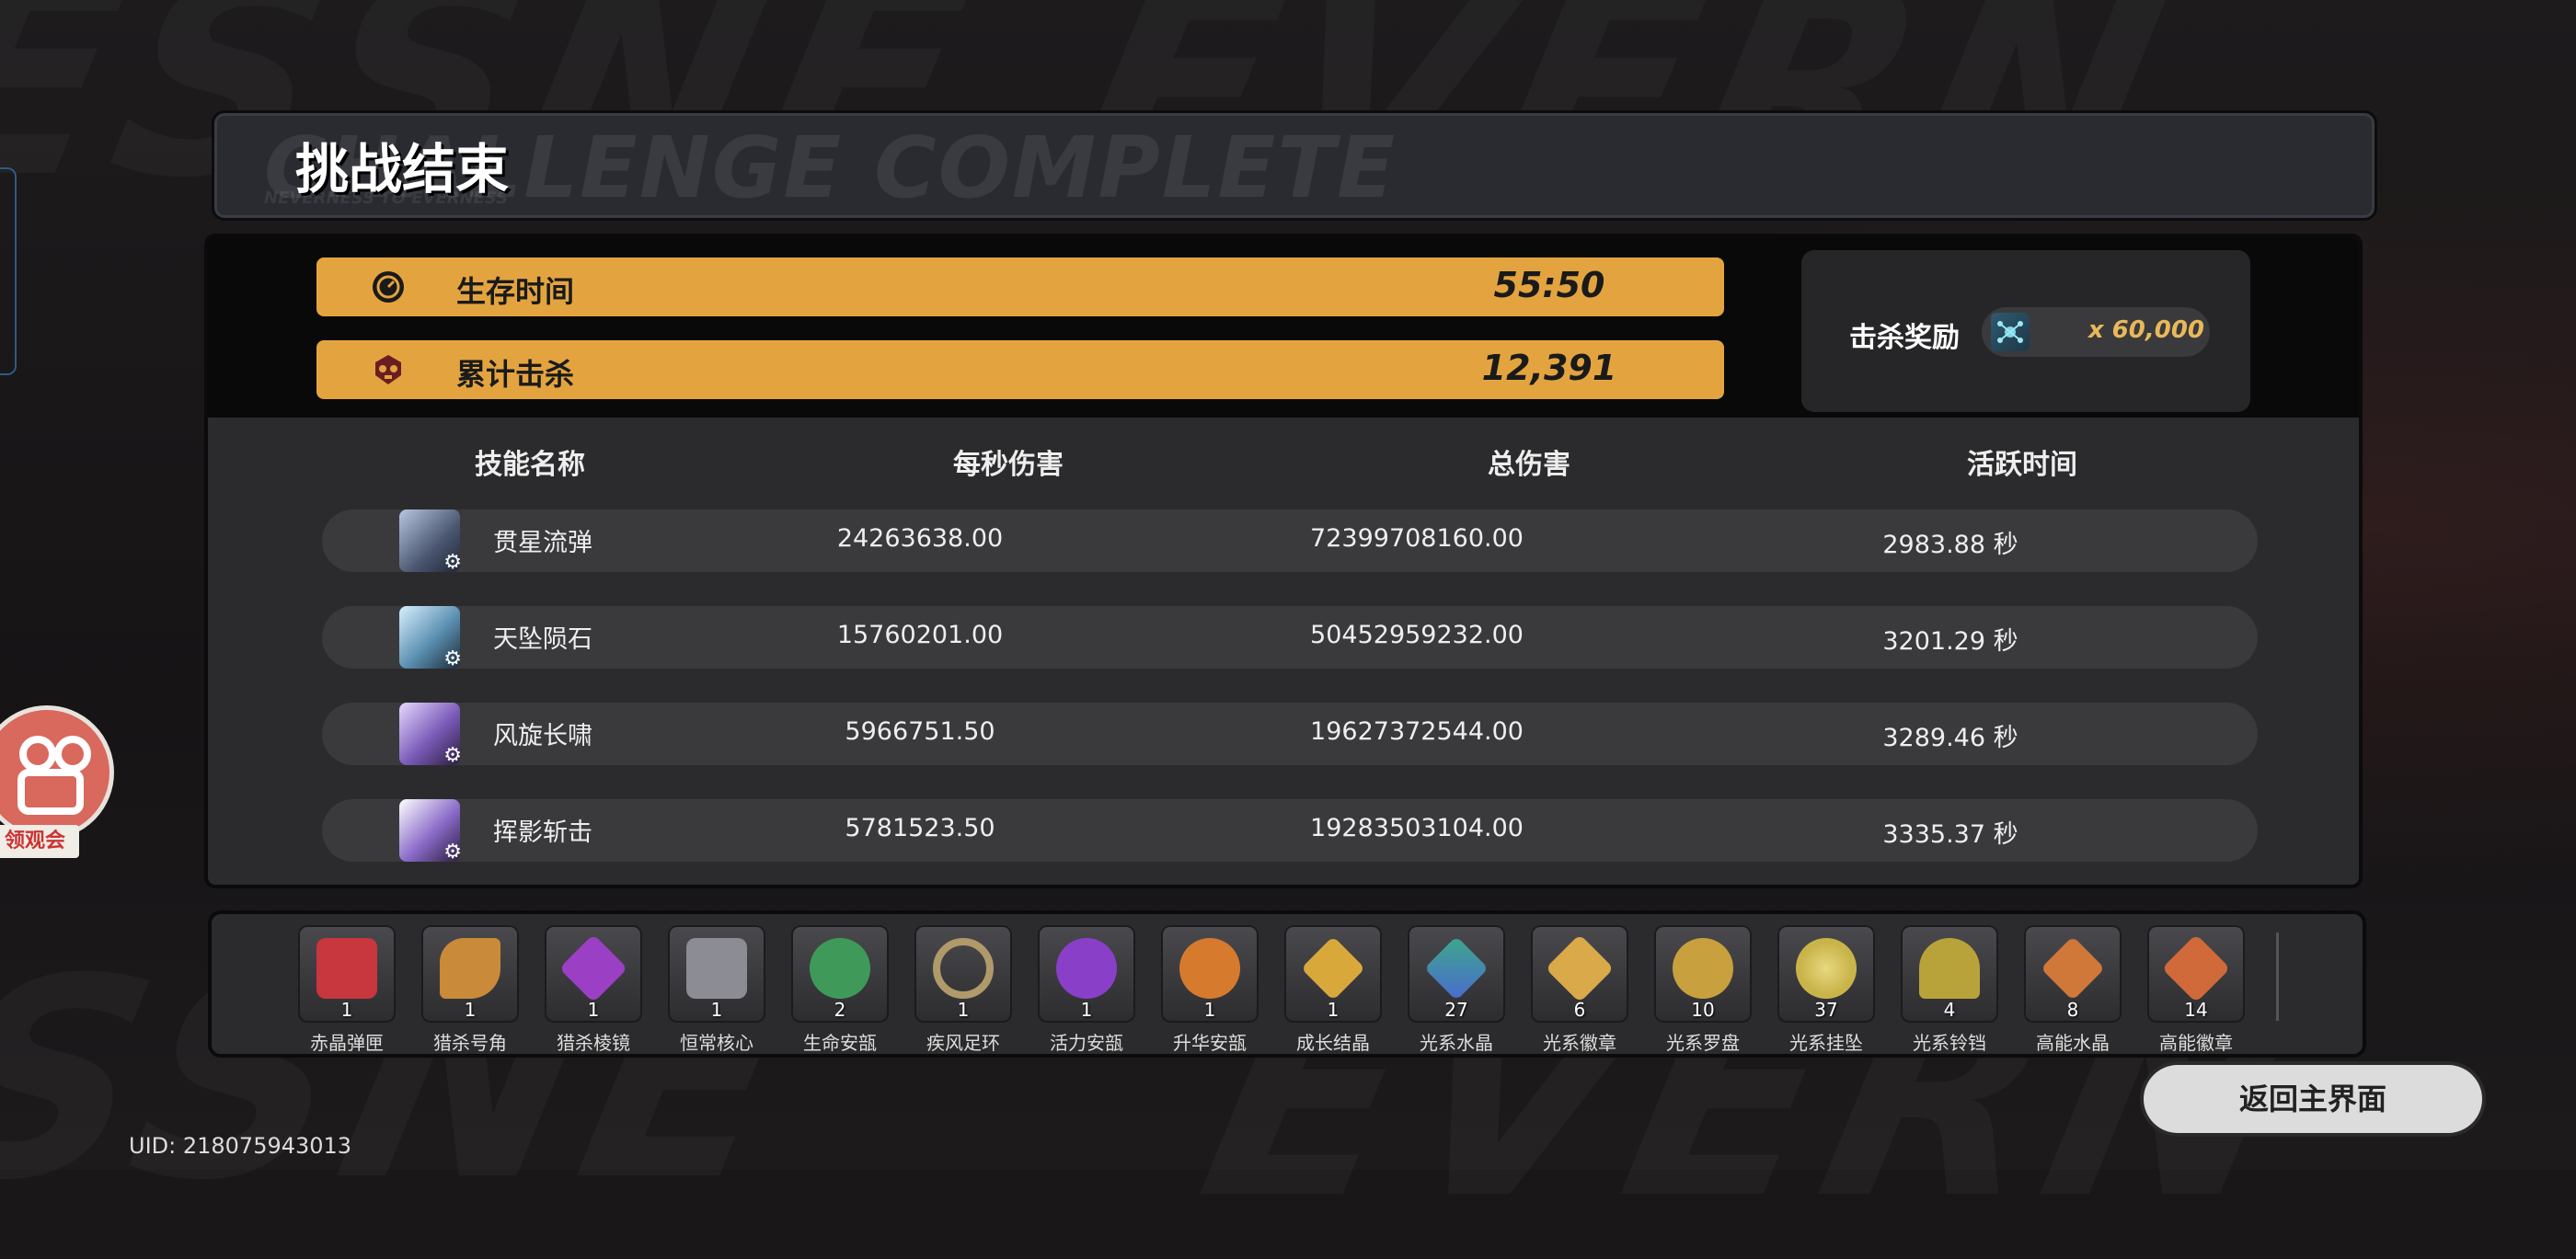 This screenshot has width=2576, height=1259. I want to click on item-icon-box: 10, so click(1703, 974).